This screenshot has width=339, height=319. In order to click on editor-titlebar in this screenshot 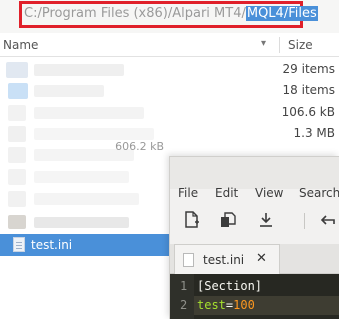, I will do `click(254, 173)`.